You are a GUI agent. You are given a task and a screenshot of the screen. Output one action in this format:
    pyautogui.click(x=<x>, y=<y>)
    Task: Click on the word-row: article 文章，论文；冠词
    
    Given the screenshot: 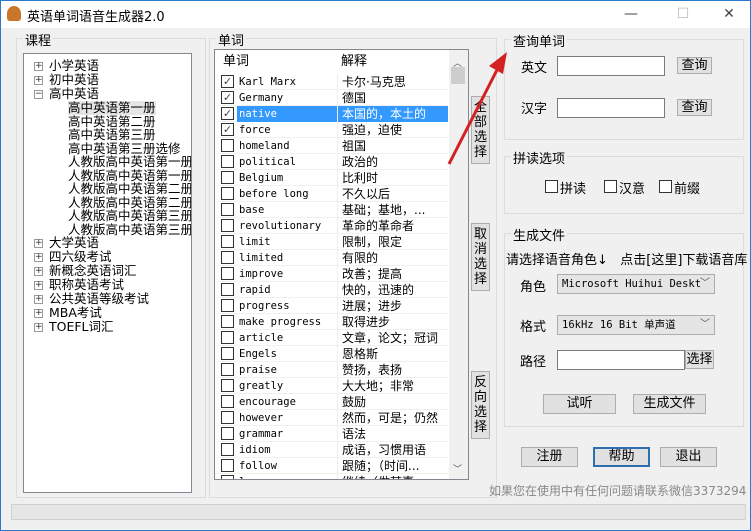 What is the action you would take?
    pyautogui.click(x=331, y=338)
    